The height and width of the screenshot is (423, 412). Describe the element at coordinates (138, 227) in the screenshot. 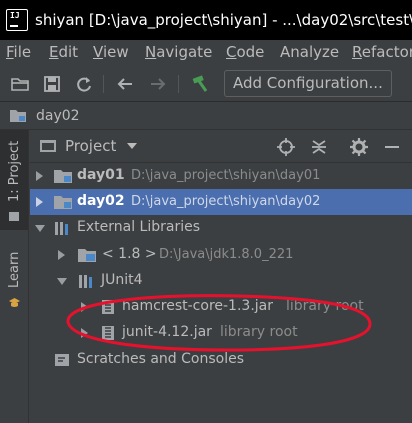

I see `tree-label-external-libraries: External Libraries` at that location.